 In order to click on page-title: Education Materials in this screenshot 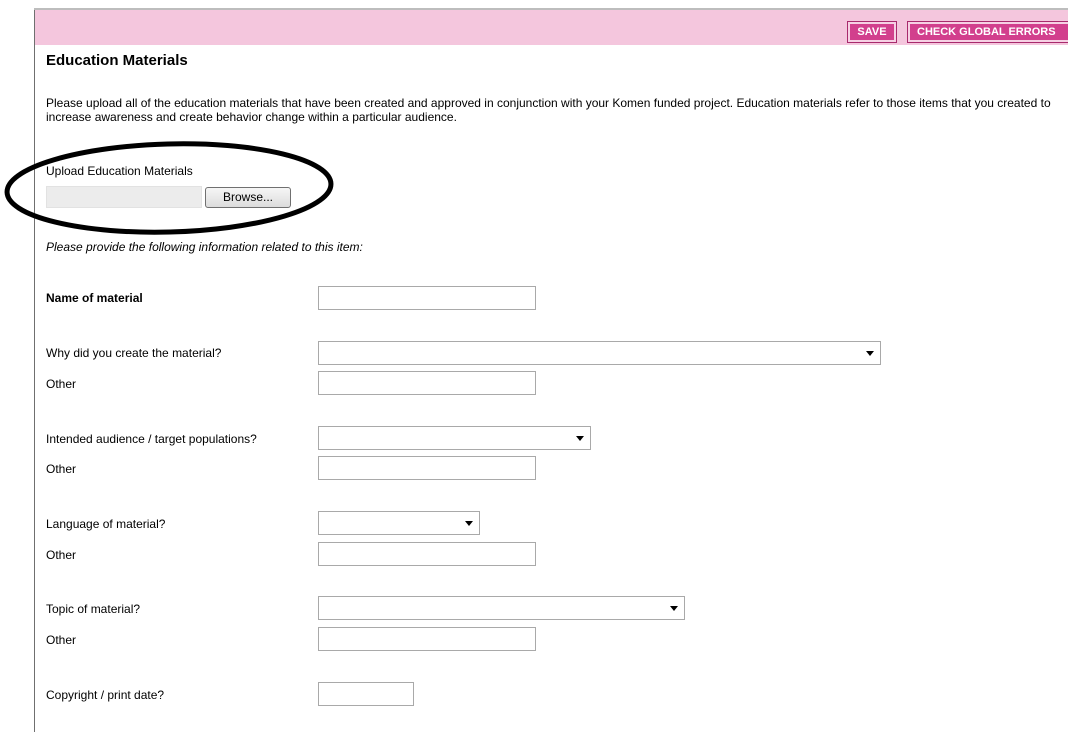, I will do `click(117, 60)`.